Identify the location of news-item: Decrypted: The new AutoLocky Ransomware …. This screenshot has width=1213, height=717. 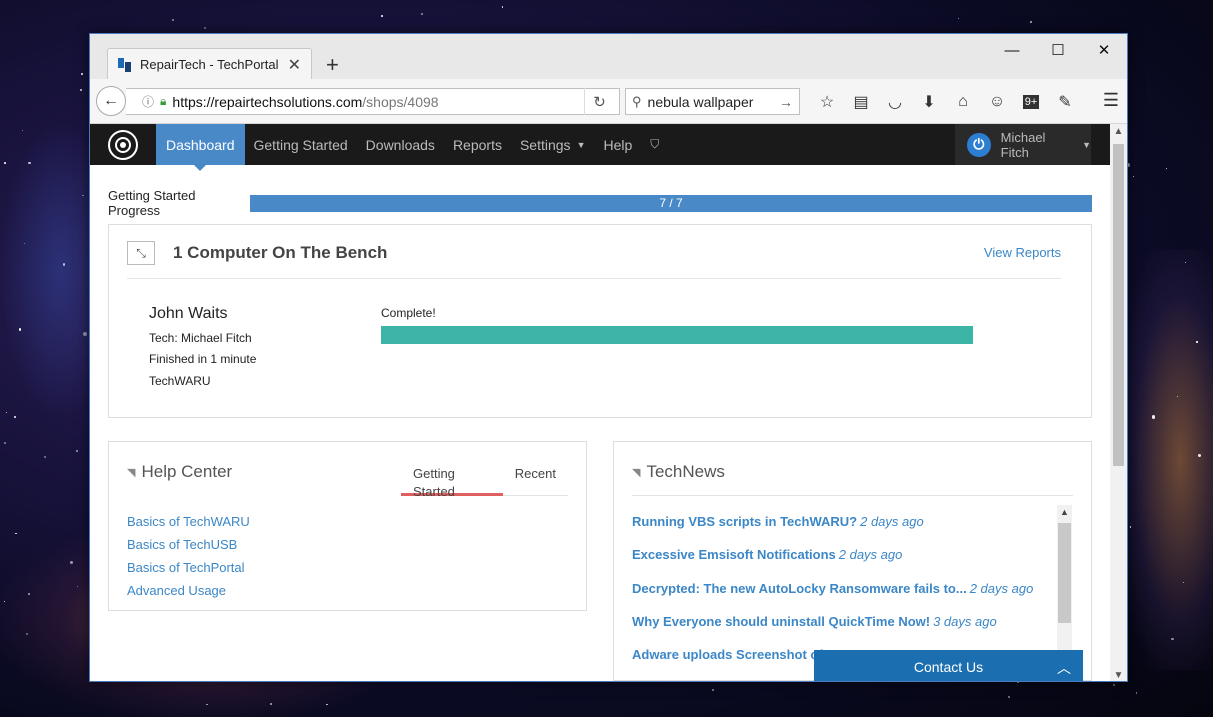
(832, 588).